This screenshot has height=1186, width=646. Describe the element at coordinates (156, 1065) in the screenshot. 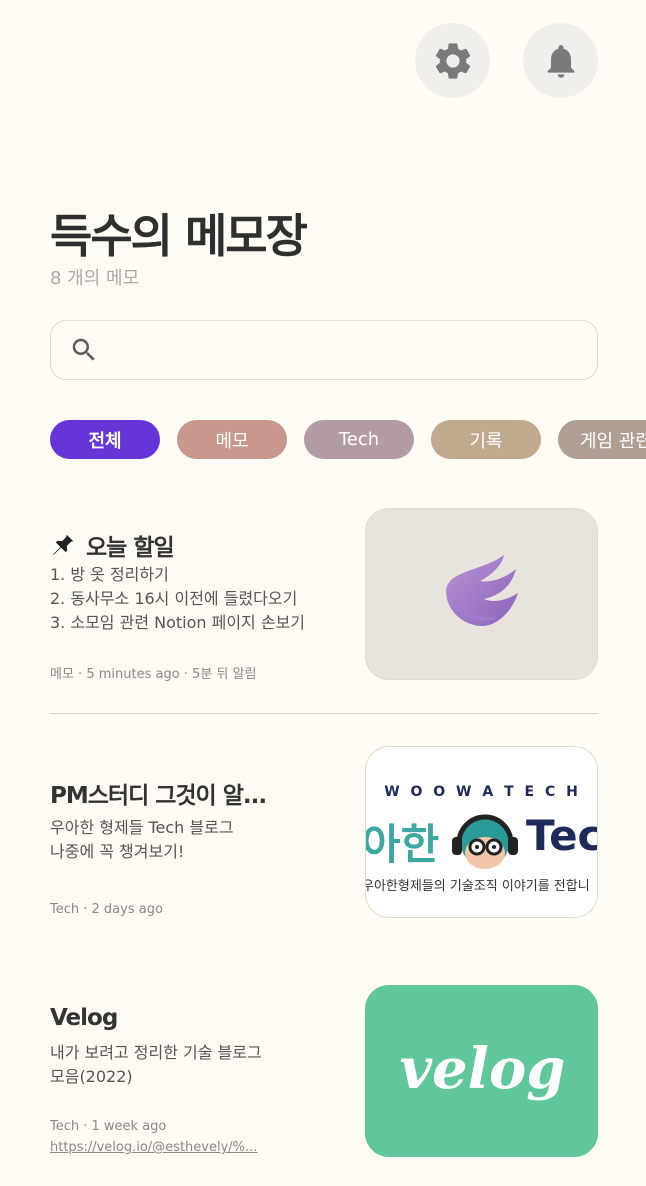

I see `memo-body: 내가 보려고 정리한 기술 블로그 모음(2022)` at that location.